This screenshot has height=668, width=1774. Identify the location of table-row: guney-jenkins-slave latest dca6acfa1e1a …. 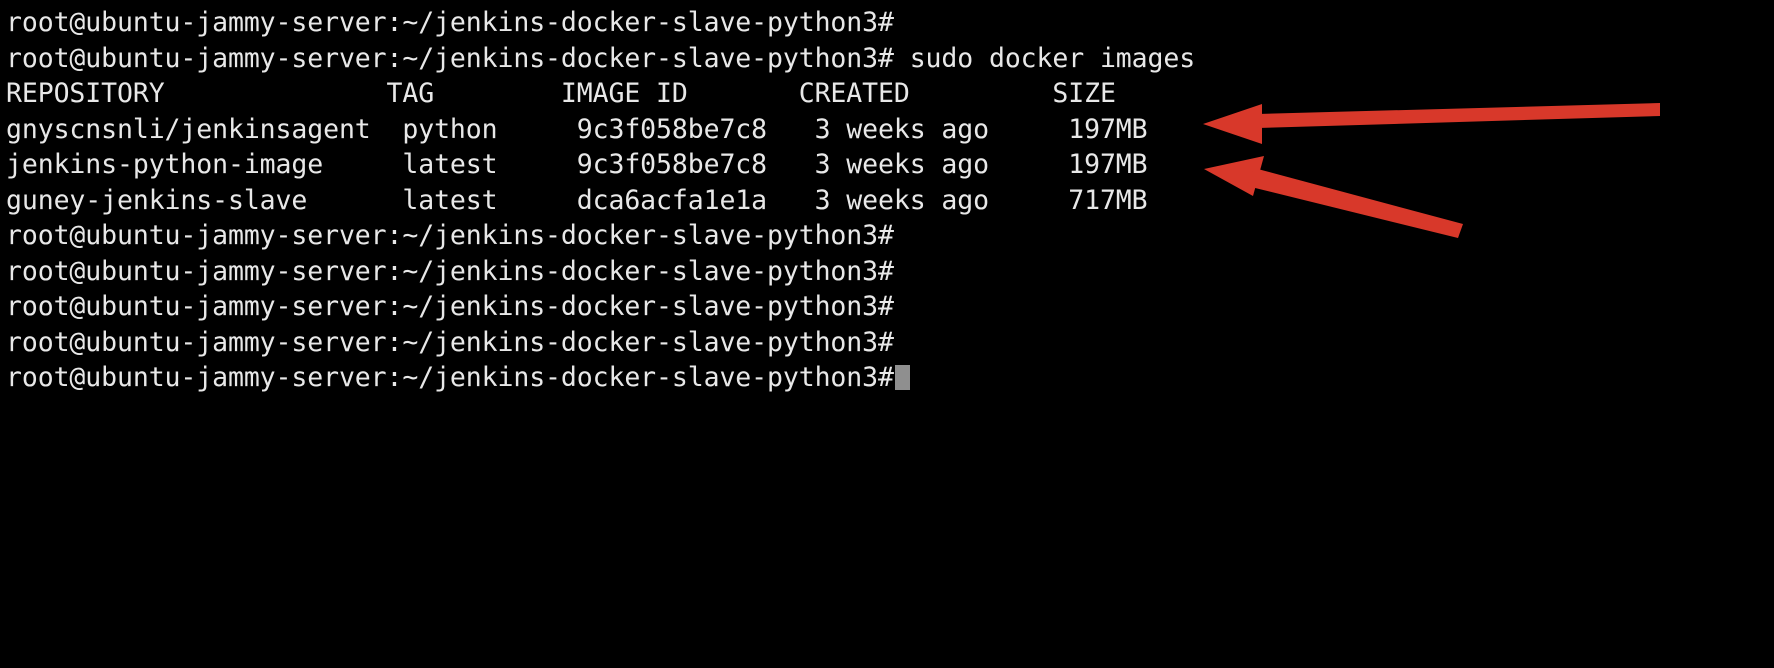
(577, 200).